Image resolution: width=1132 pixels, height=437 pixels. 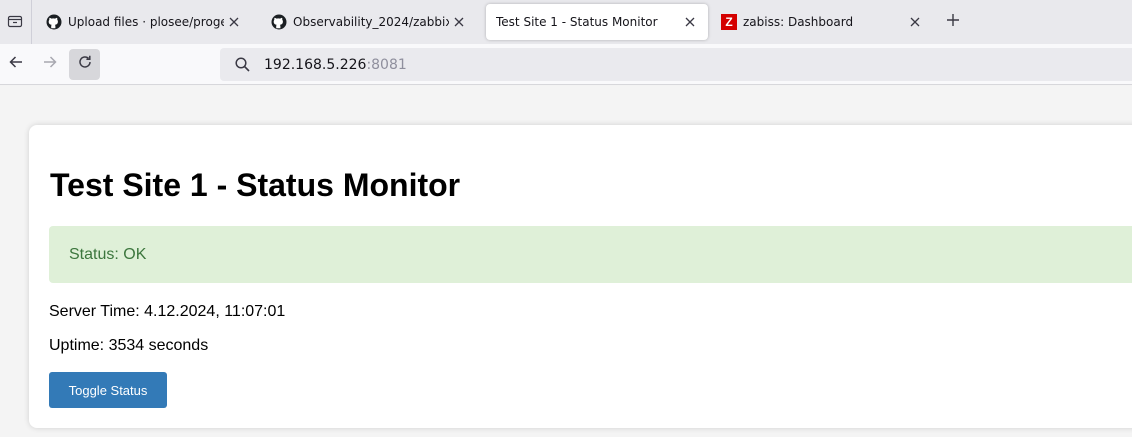 I want to click on page-title: Test Site 1 - Status Monitor, so click(x=255, y=185).